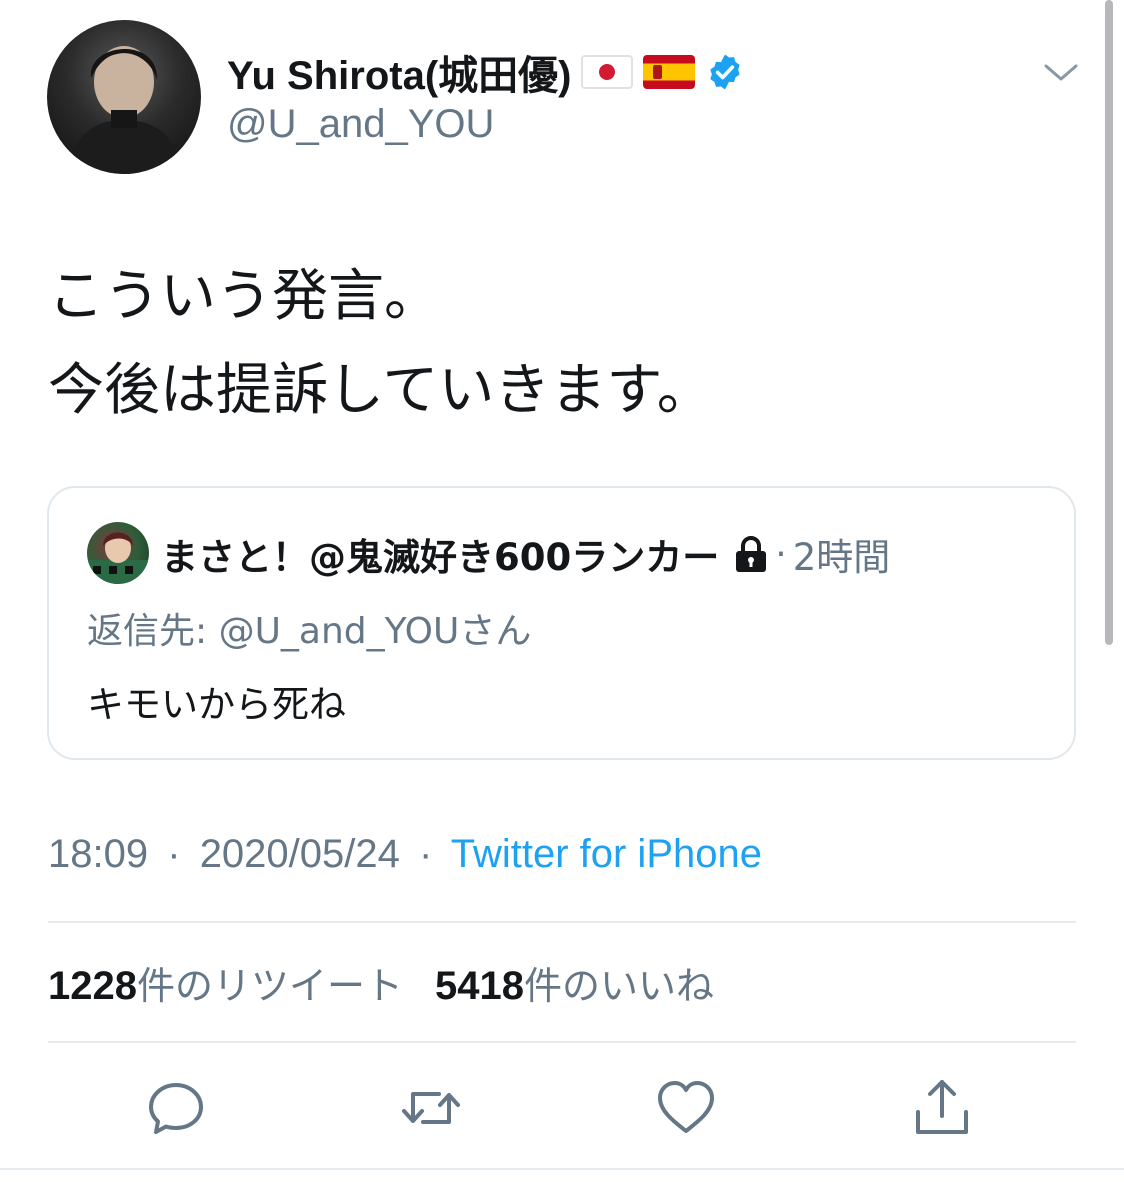  What do you see at coordinates (1109, 322) in the screenshot?
I see `scrollbar` at bounding box center [1109, 322].